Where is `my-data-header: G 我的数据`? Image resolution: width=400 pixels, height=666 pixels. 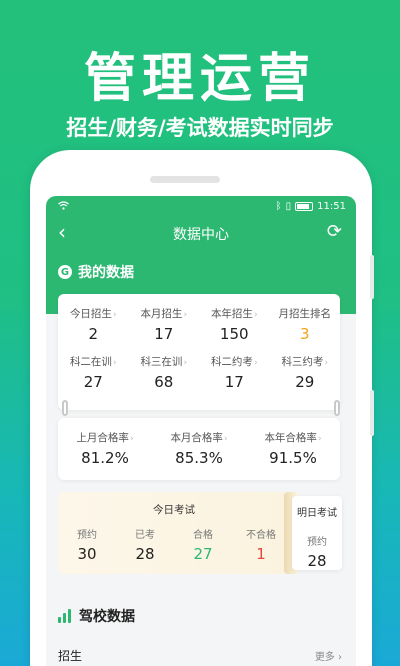
my-data-header: G 我的数据 is located at coordinates (96, 272).